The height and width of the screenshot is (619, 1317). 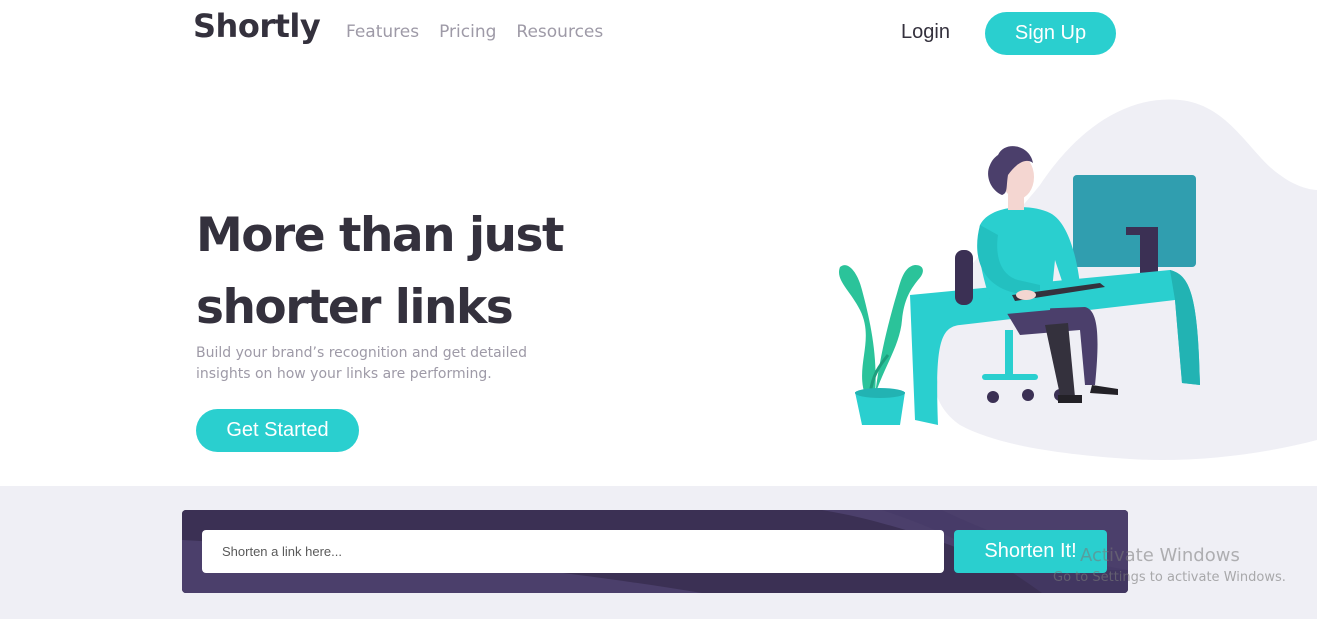 I want to click on logo: Shortly, so click(x=257, y=26).